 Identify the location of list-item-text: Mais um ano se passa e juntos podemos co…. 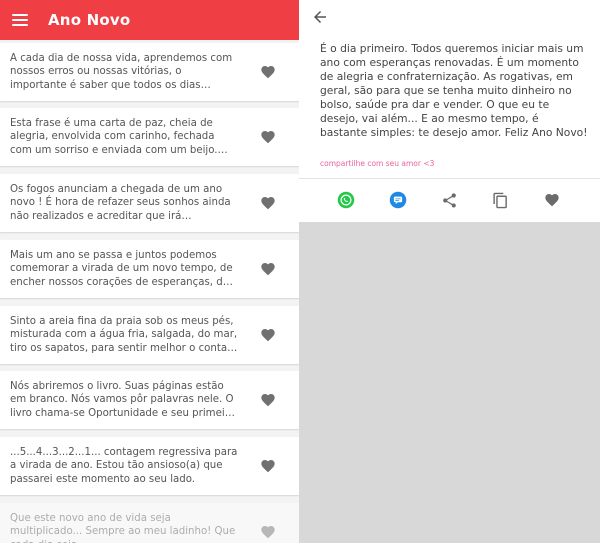
(121, 269).